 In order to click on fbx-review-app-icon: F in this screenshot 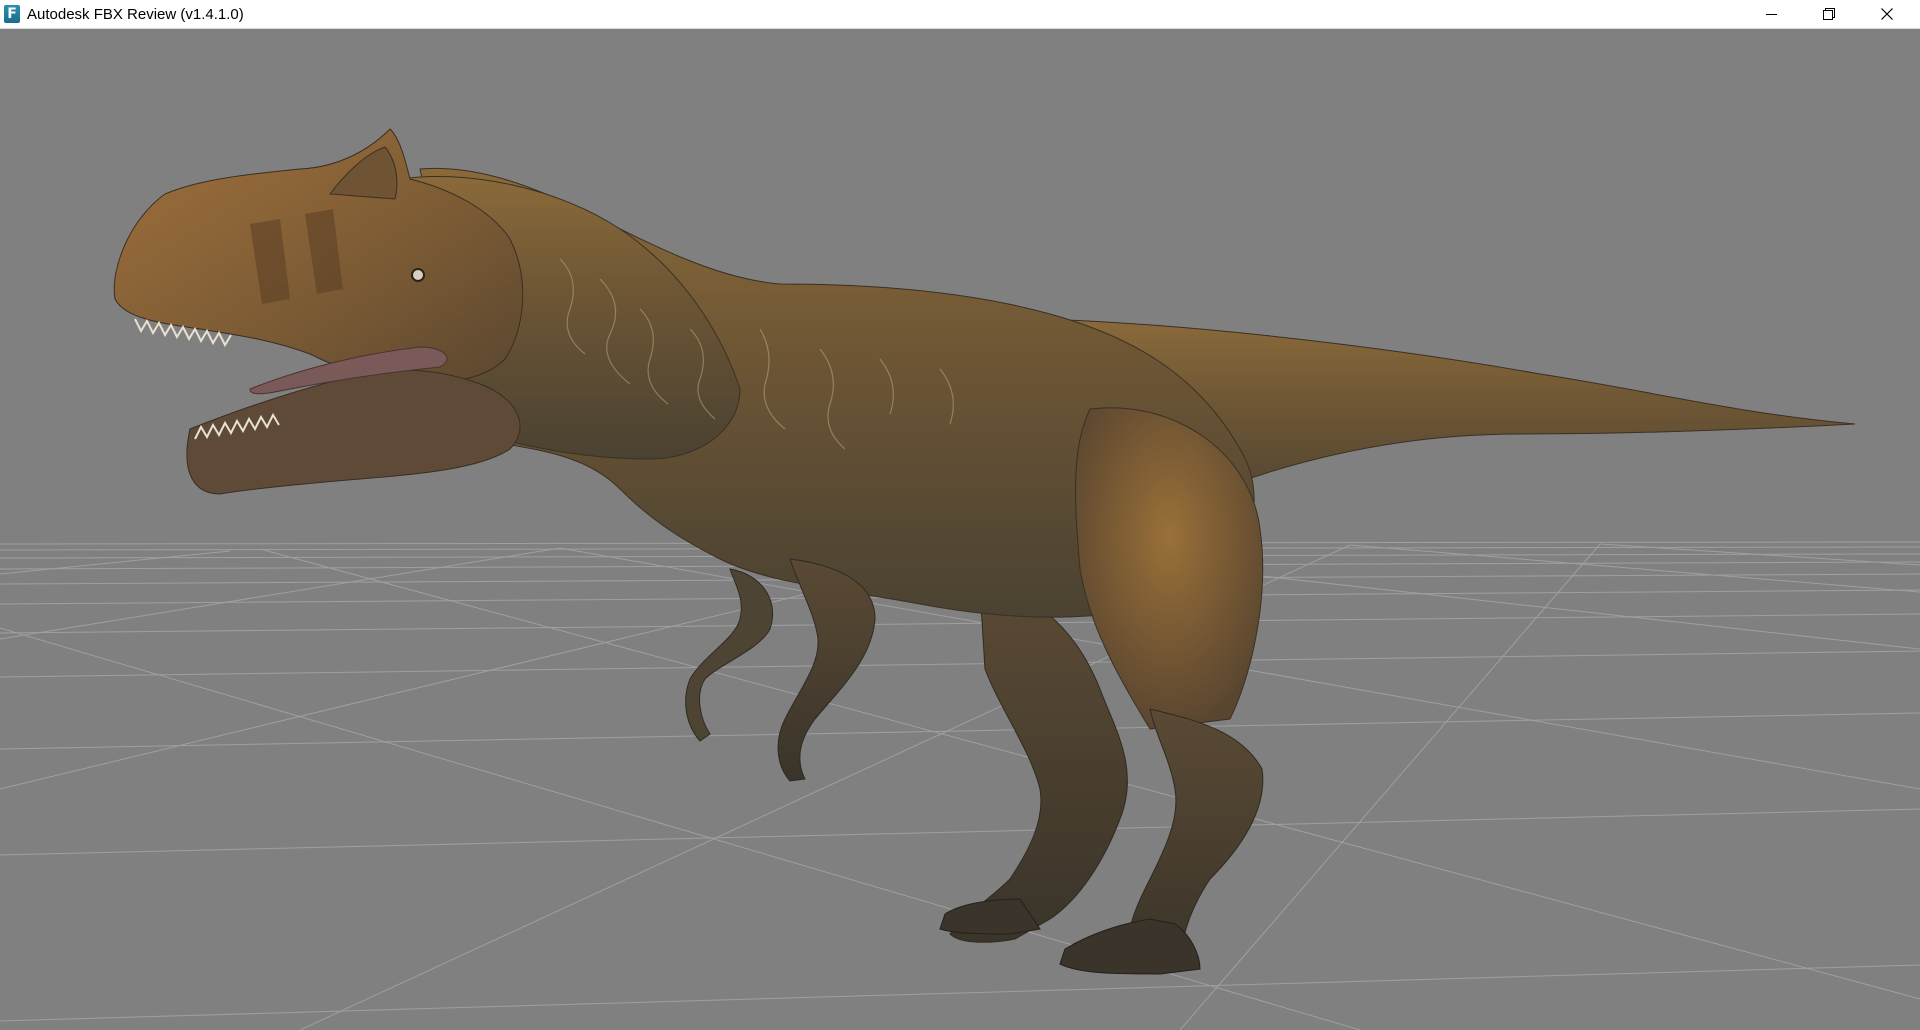, I will do `click(12, 14)`.